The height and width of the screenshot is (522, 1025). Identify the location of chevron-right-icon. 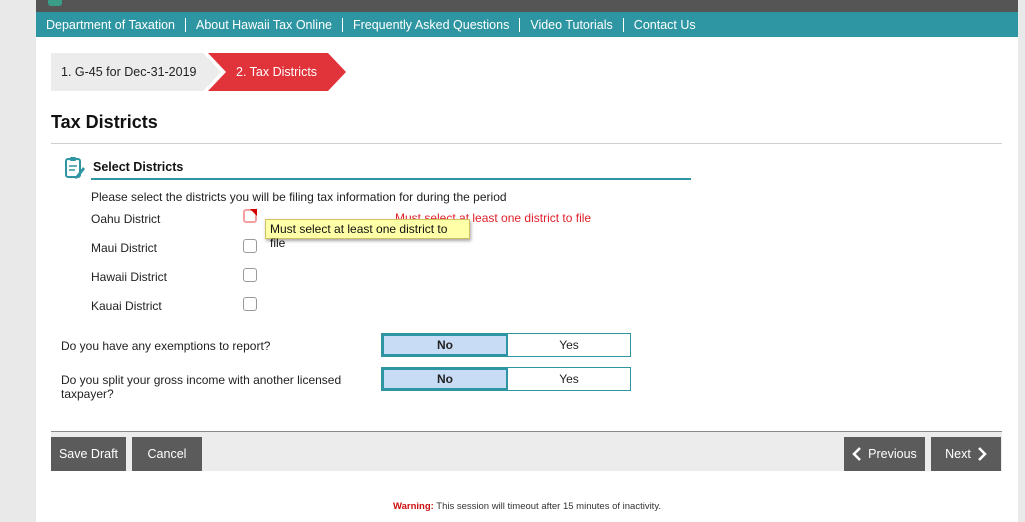
(982, 454).